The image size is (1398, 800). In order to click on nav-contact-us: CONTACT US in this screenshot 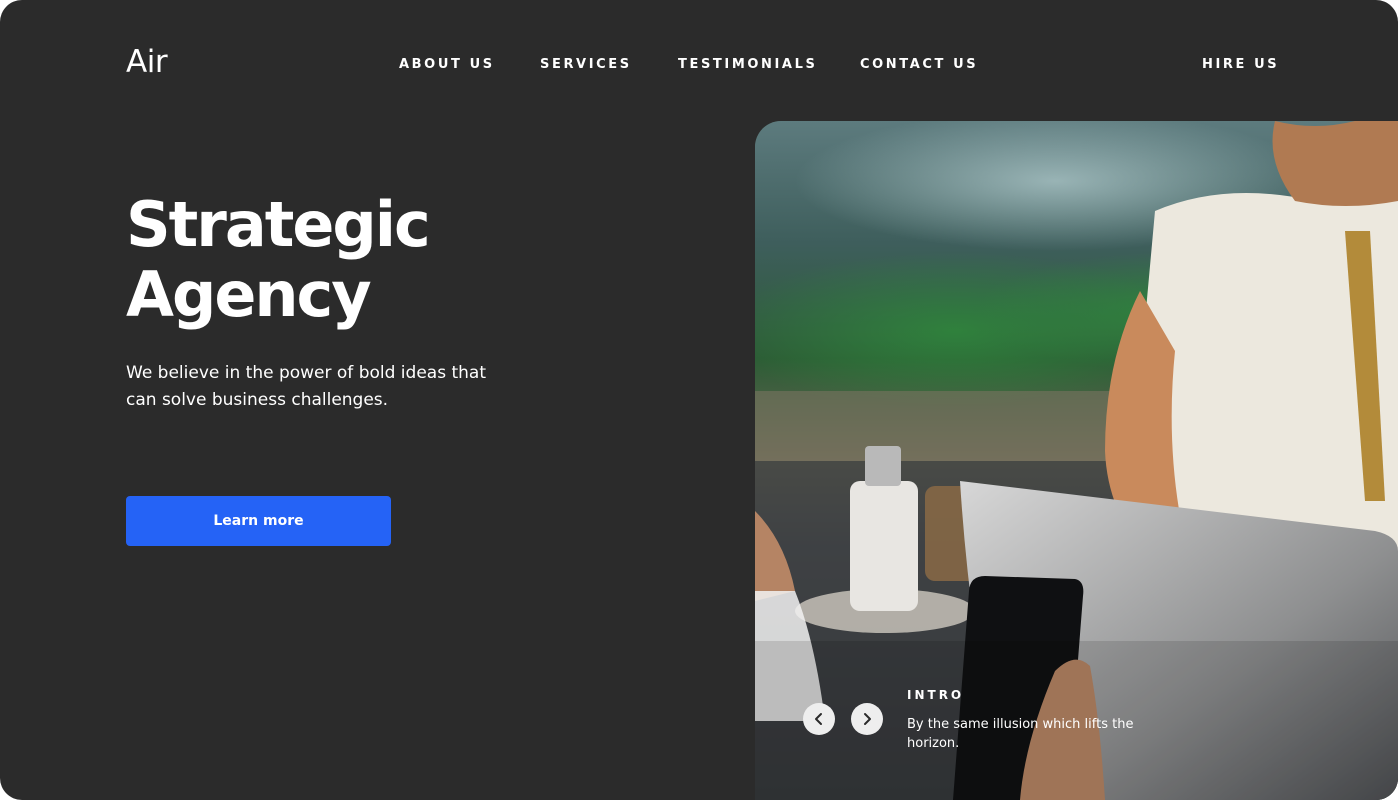, I will do `click(919, 64)`.